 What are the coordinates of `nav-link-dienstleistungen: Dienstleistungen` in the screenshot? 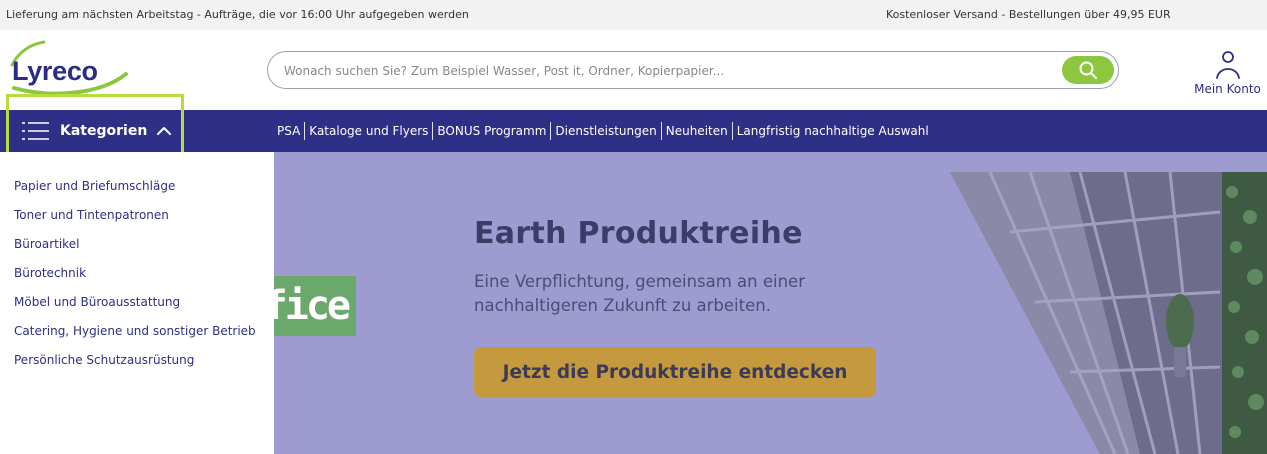 It's located at (605, 131).